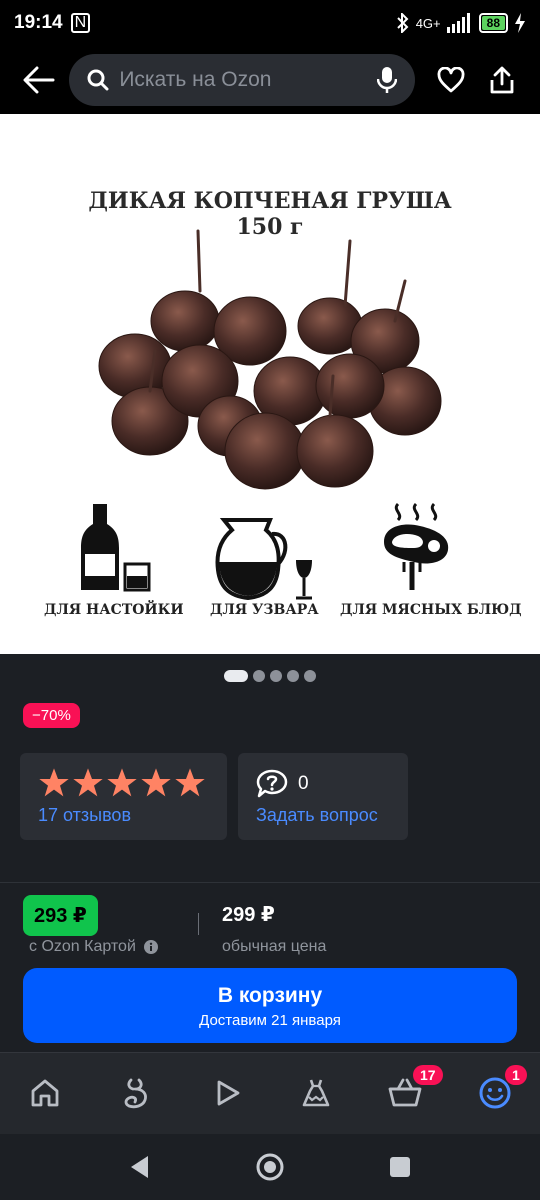 This screenshot has height=1200, width=540. I want to click on nav-home, so click(45, 1093).